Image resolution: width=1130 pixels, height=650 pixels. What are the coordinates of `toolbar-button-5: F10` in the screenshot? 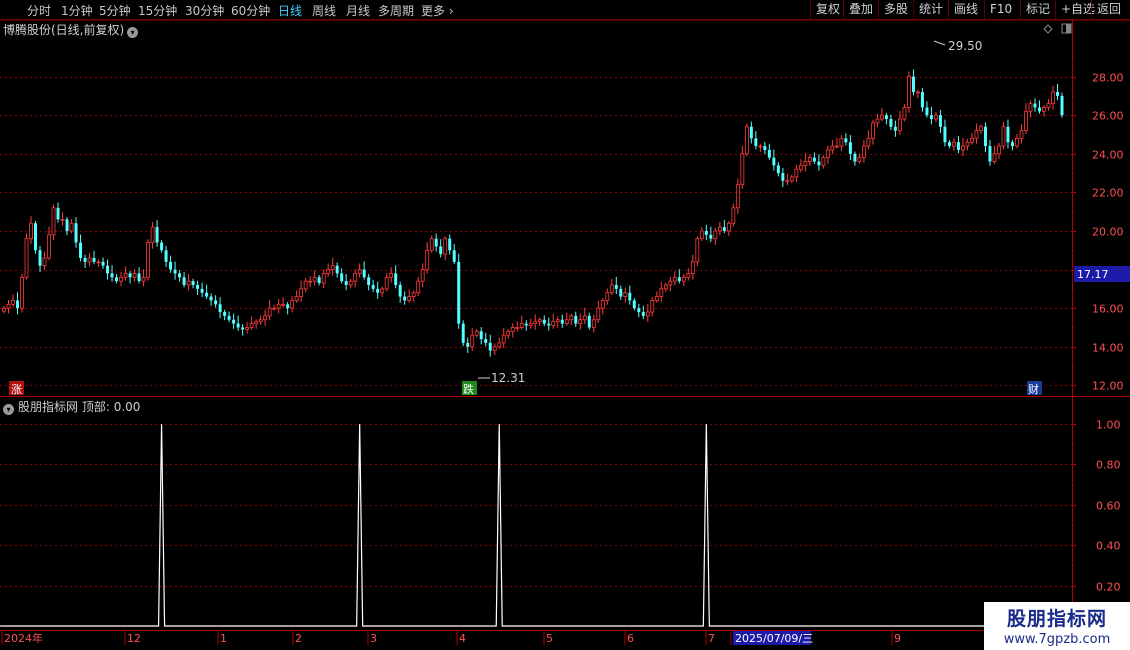 It's located at (1002, 9).